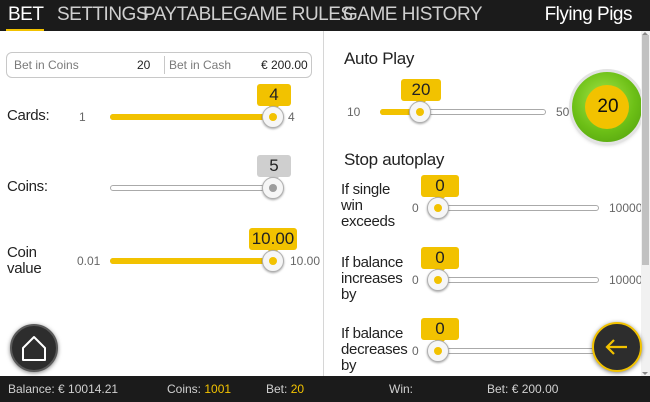 Image resolution: width=650 pixels, height=402 pixels. Describe the element at coordinates (291, 117) in the screenshot. I see `cards-max: 4` at that location.